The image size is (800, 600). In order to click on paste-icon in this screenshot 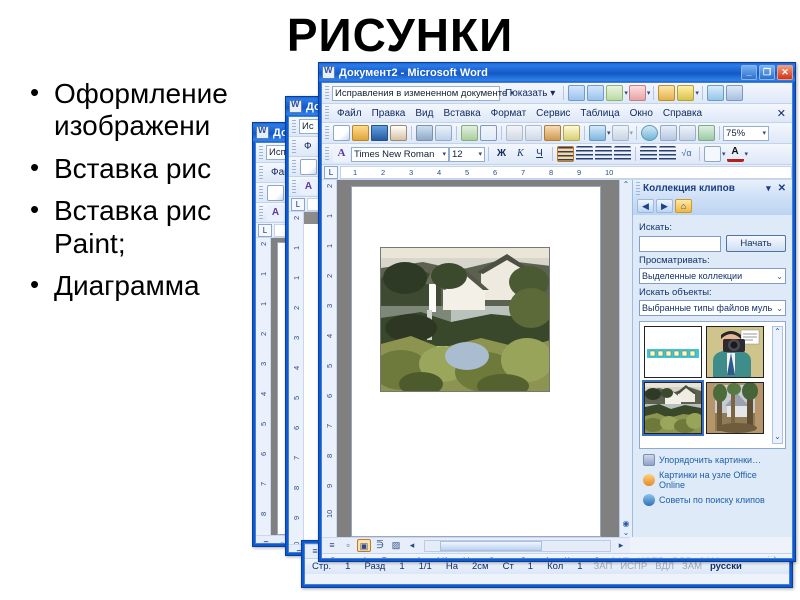, I will do `click(552, 133)`.